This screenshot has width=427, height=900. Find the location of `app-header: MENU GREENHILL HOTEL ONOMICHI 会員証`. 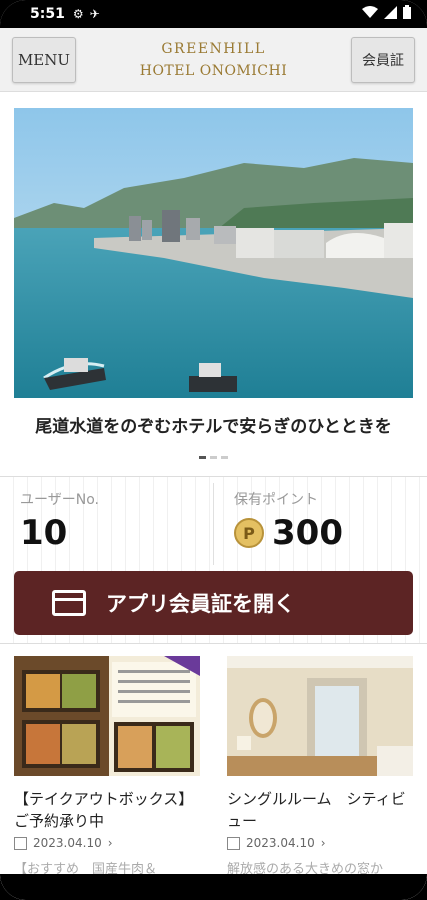

app-header: MENU GREENHILL HOTEL ONOMICHI 会員証 is located at coordinates (213, 60).